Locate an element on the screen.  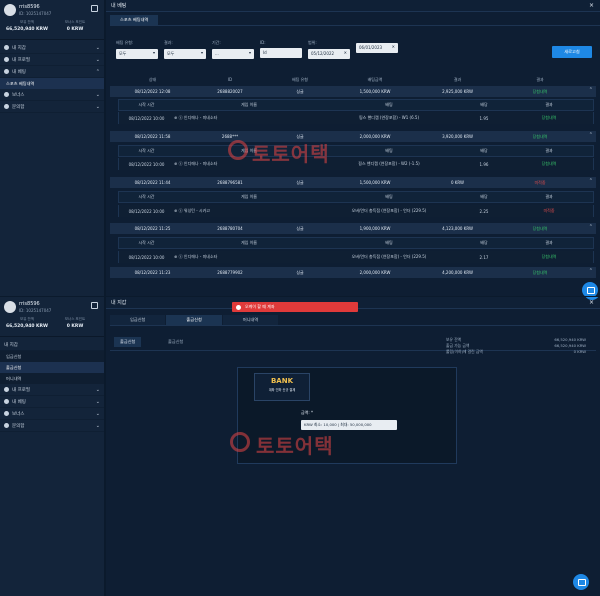
tab-deposit: 입금신청 is located at coordinates (138, 320).